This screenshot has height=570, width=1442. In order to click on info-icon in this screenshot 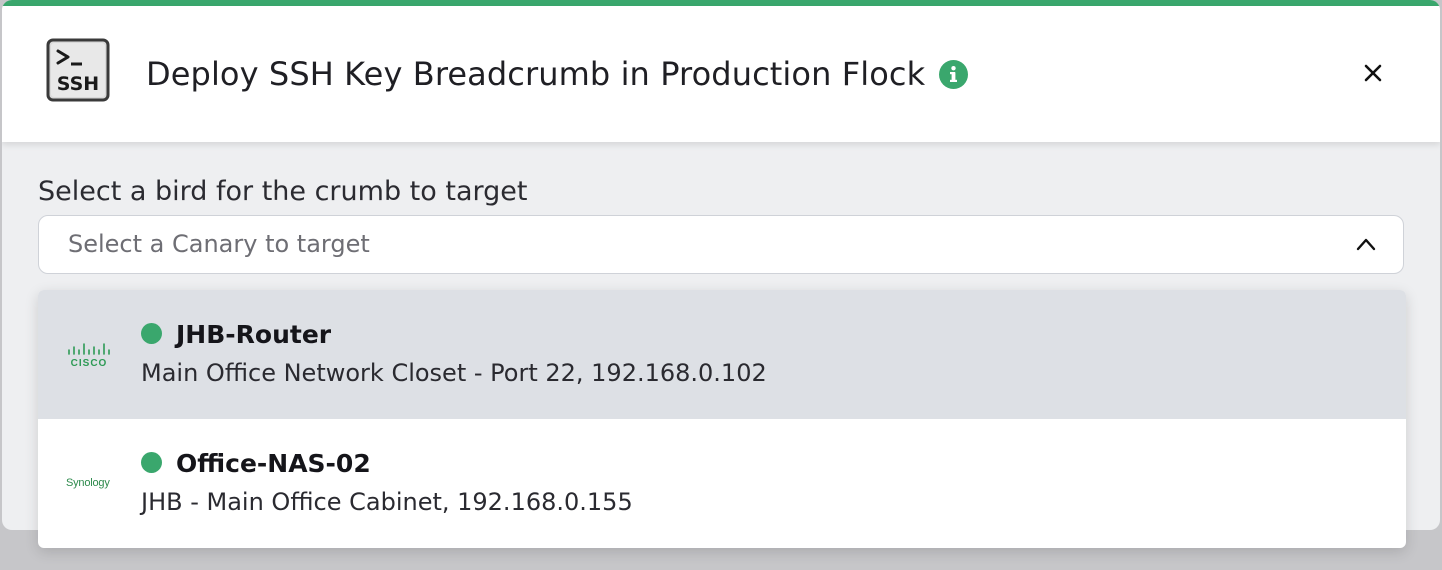, I will do `click(954, 74)`.